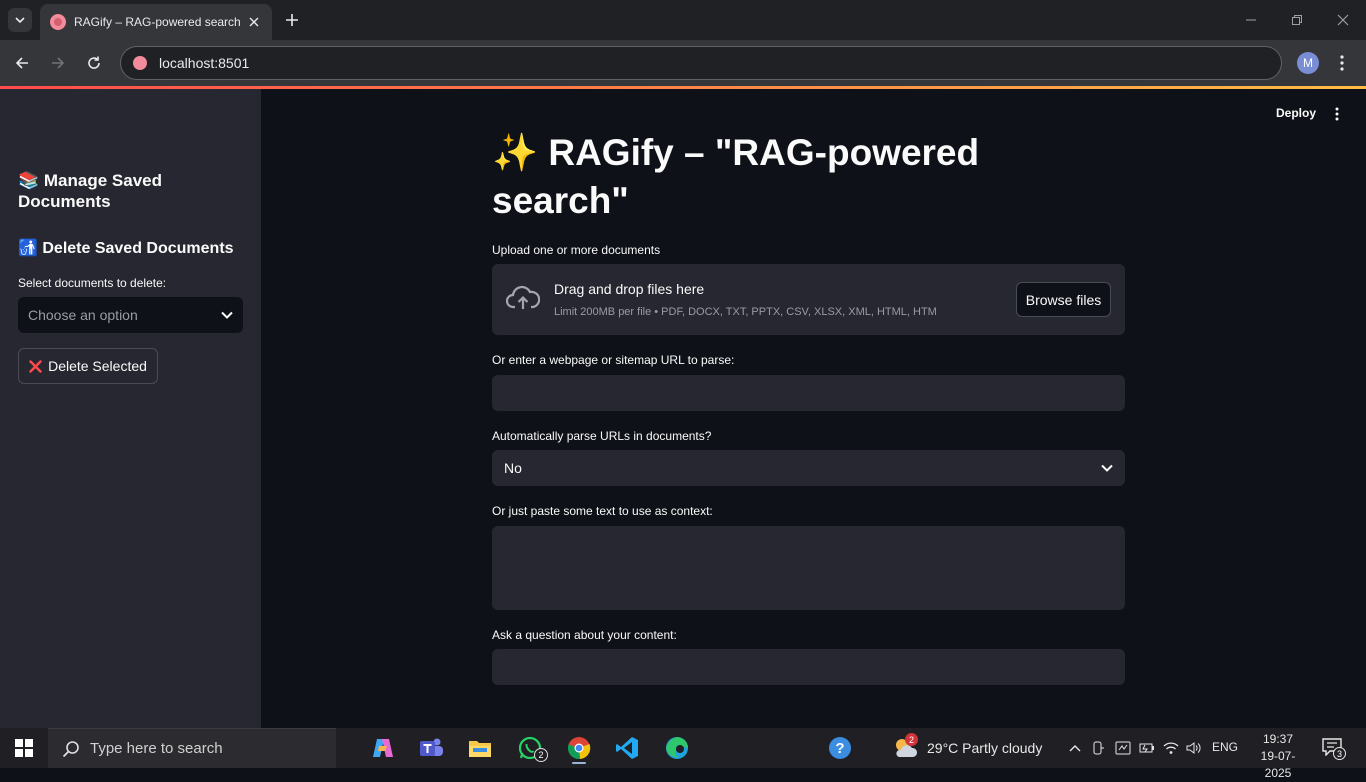 This screenshot has height=782, width=1366. I want to click on folder-icon, so click(480, 749).